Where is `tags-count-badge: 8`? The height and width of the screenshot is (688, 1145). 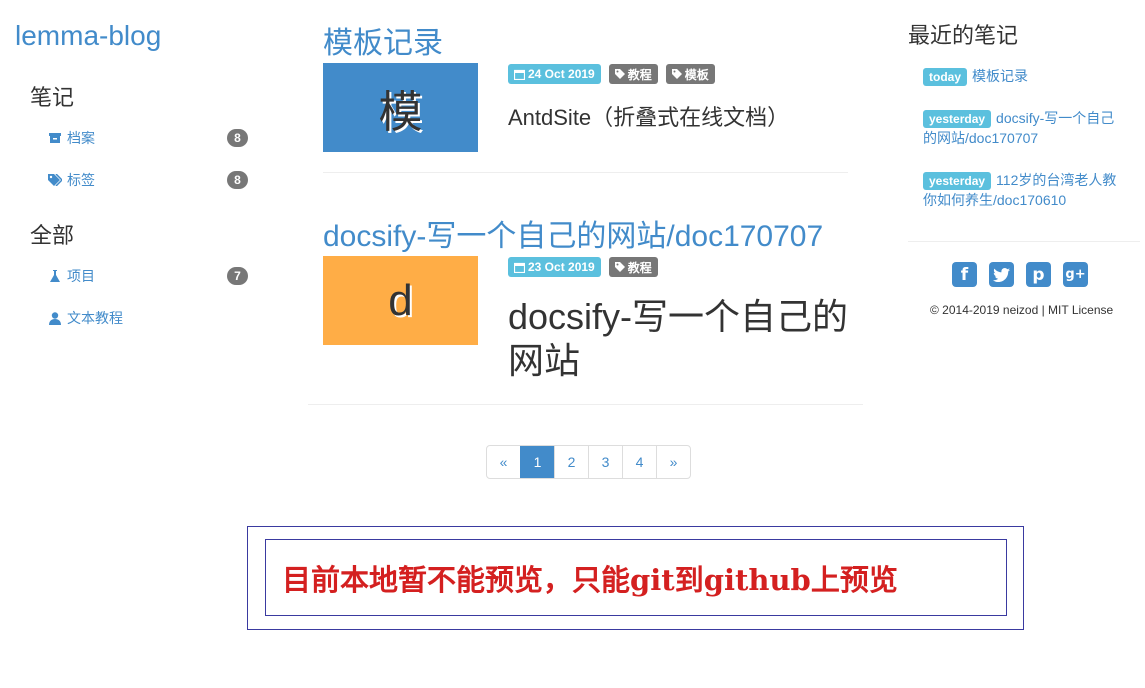
tags-count-badge: 8 is located at coordinates (237, 180).